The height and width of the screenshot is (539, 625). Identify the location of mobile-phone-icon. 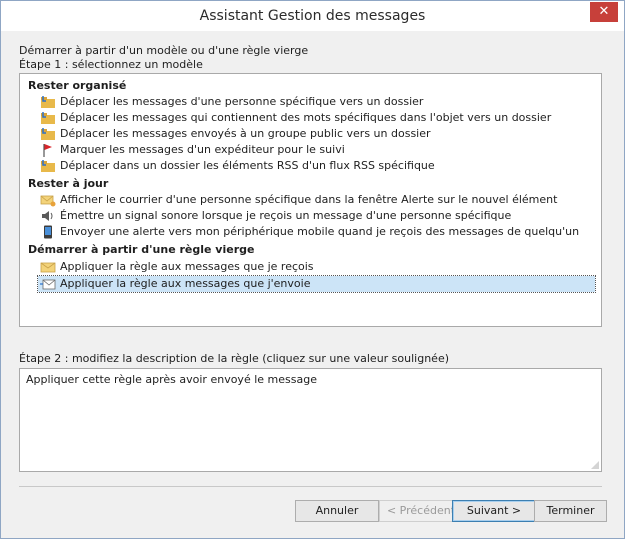
(48, 232).